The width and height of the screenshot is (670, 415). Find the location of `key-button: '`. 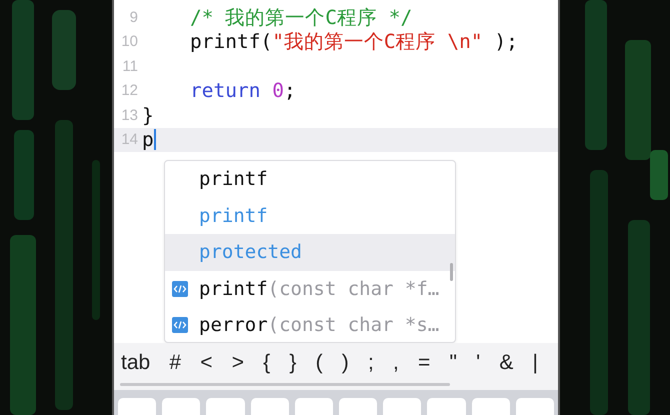

key-button: ' is located at coordinates (478, 363).